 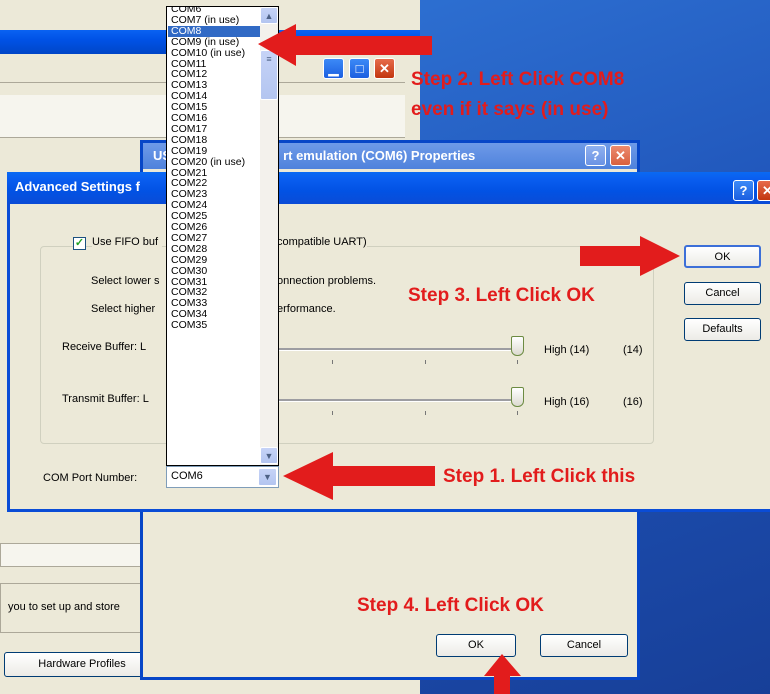 I want to click on step1-label: Step 1. Left Click this, so click(x=539, y=476).